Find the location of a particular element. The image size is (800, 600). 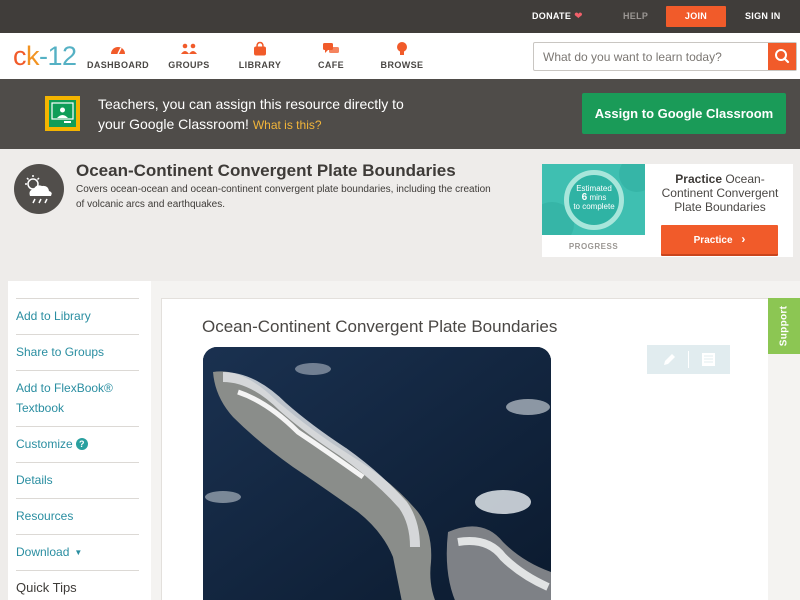

donate-link: DONATE ❤ is located at coordinates (557, 16).